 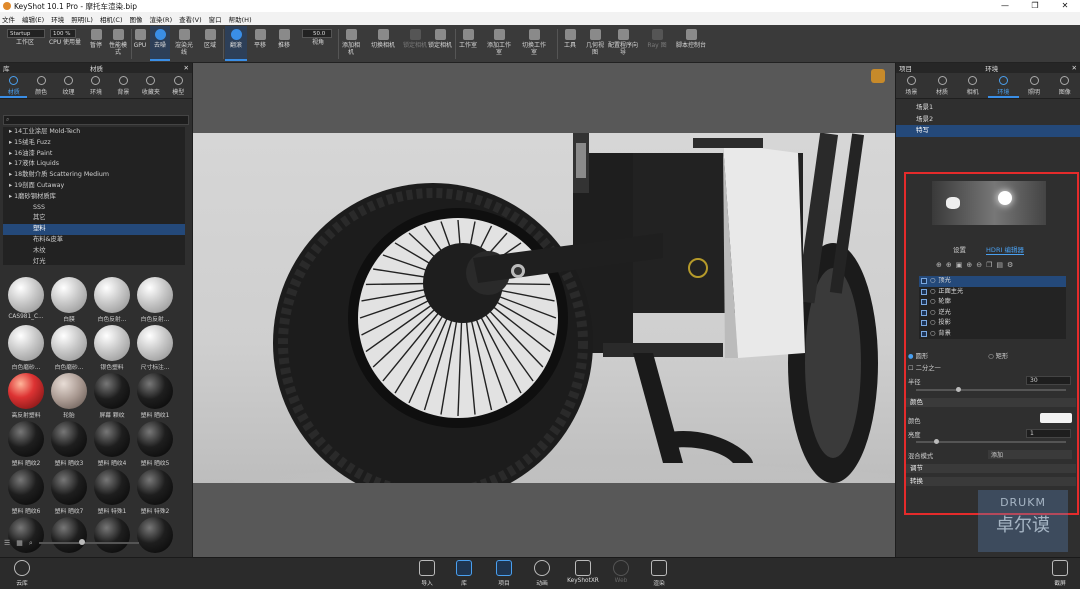 What do you see at coordinates (88, 542) in the screenshot?
I see `thumbnail-size-slider` at bounding box center [88, 542].